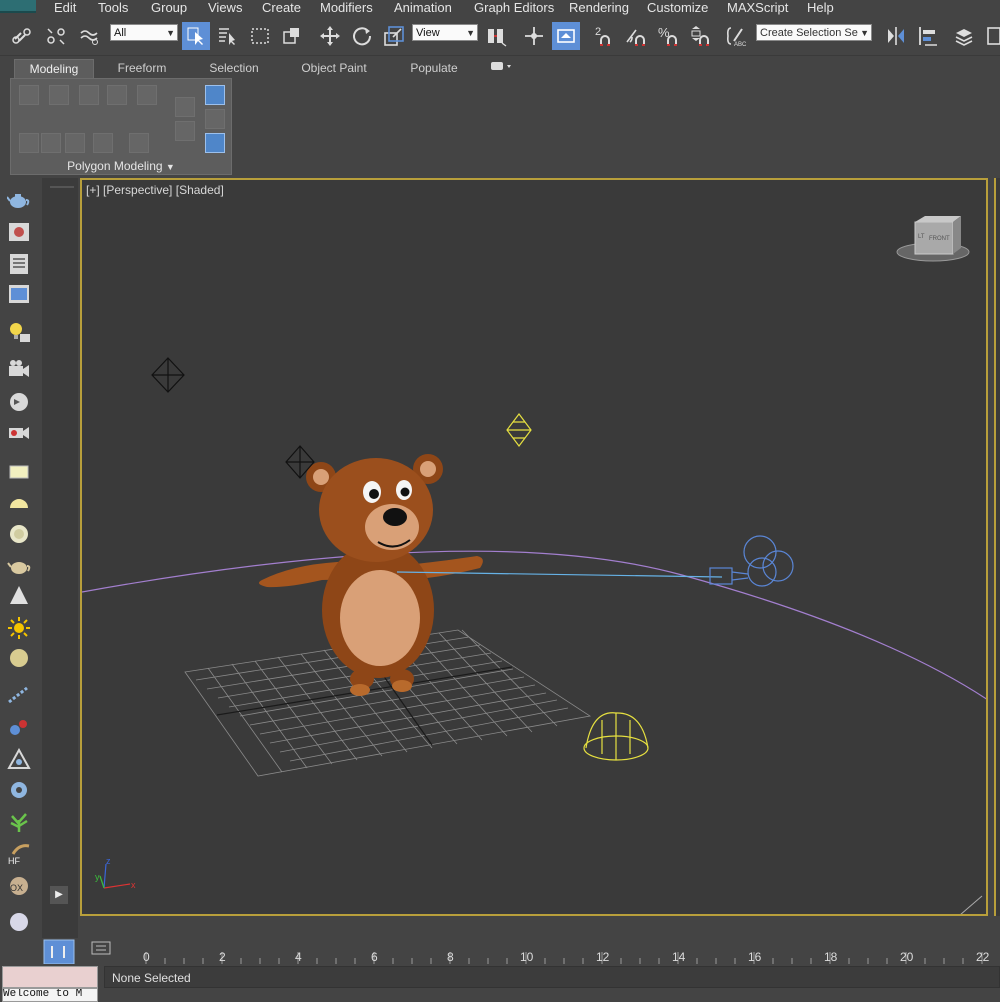  I want to click on window-crossing-icon, so click(292, 36).